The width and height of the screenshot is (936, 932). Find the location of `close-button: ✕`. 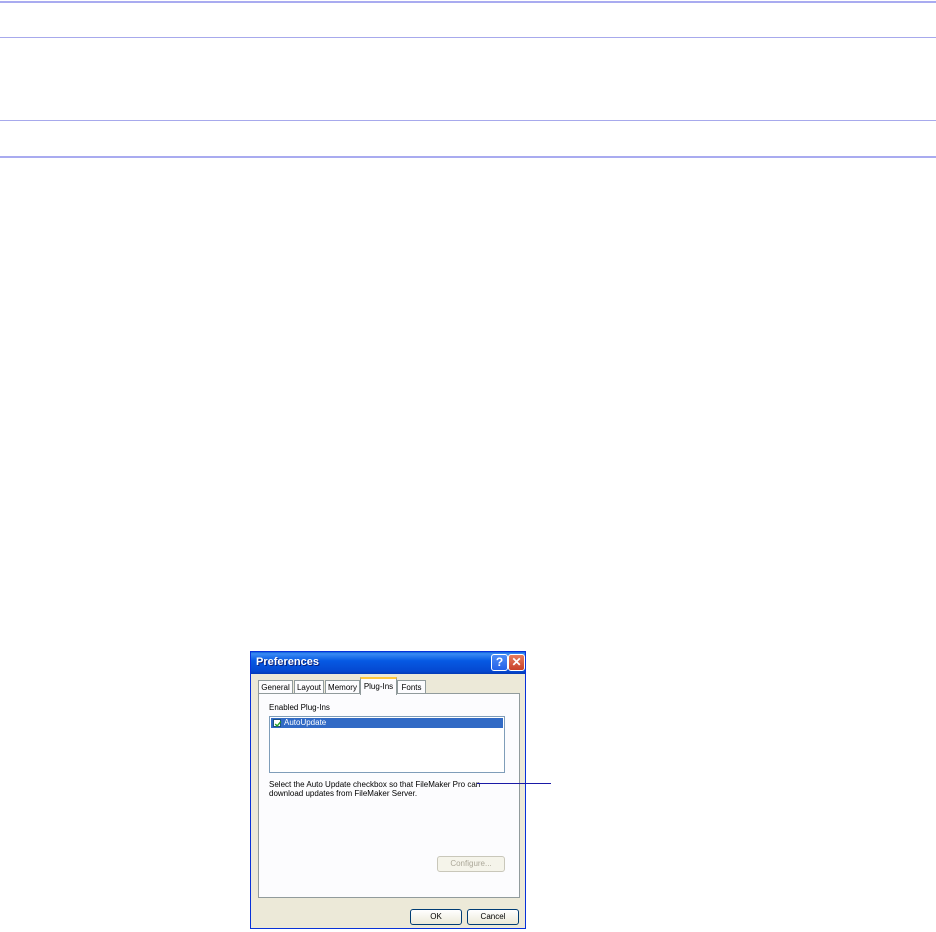

close-button: ✕ is located at coordinates (516, 662).